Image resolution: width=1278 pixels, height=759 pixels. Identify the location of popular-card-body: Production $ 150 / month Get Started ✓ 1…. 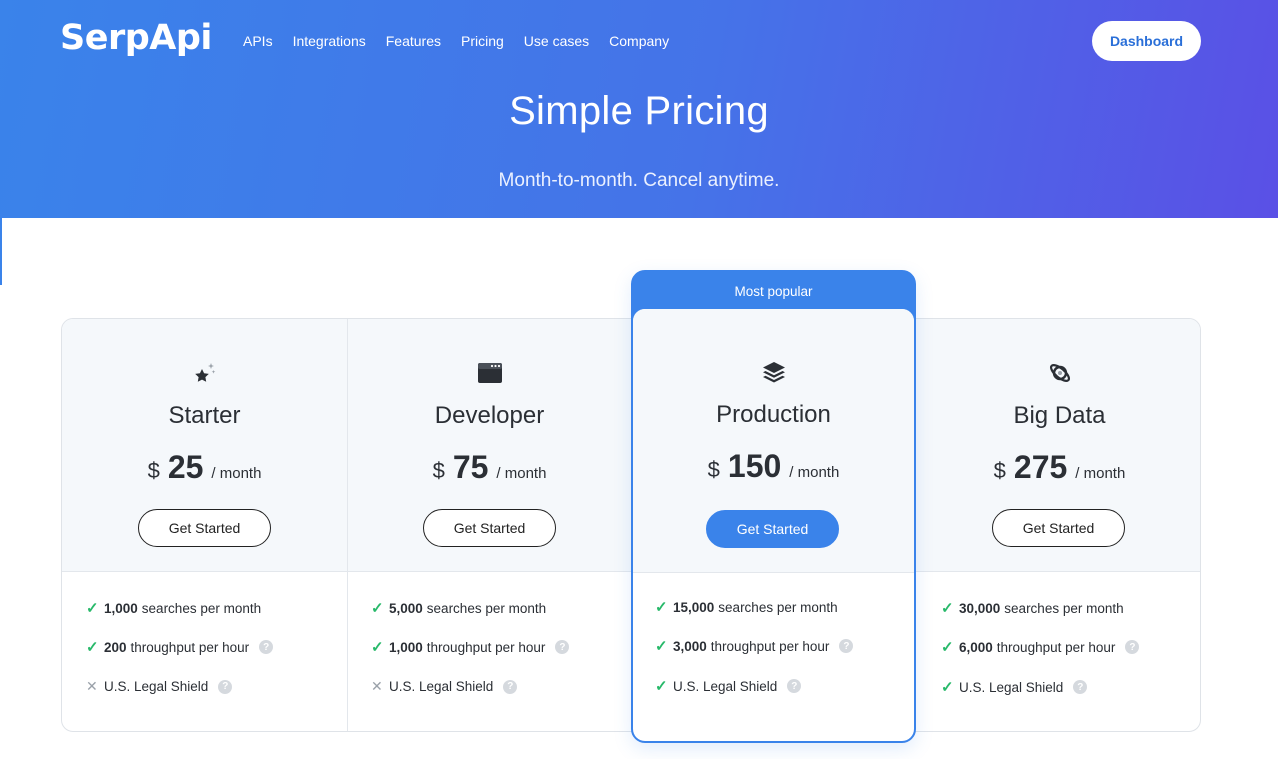
(773, 525).